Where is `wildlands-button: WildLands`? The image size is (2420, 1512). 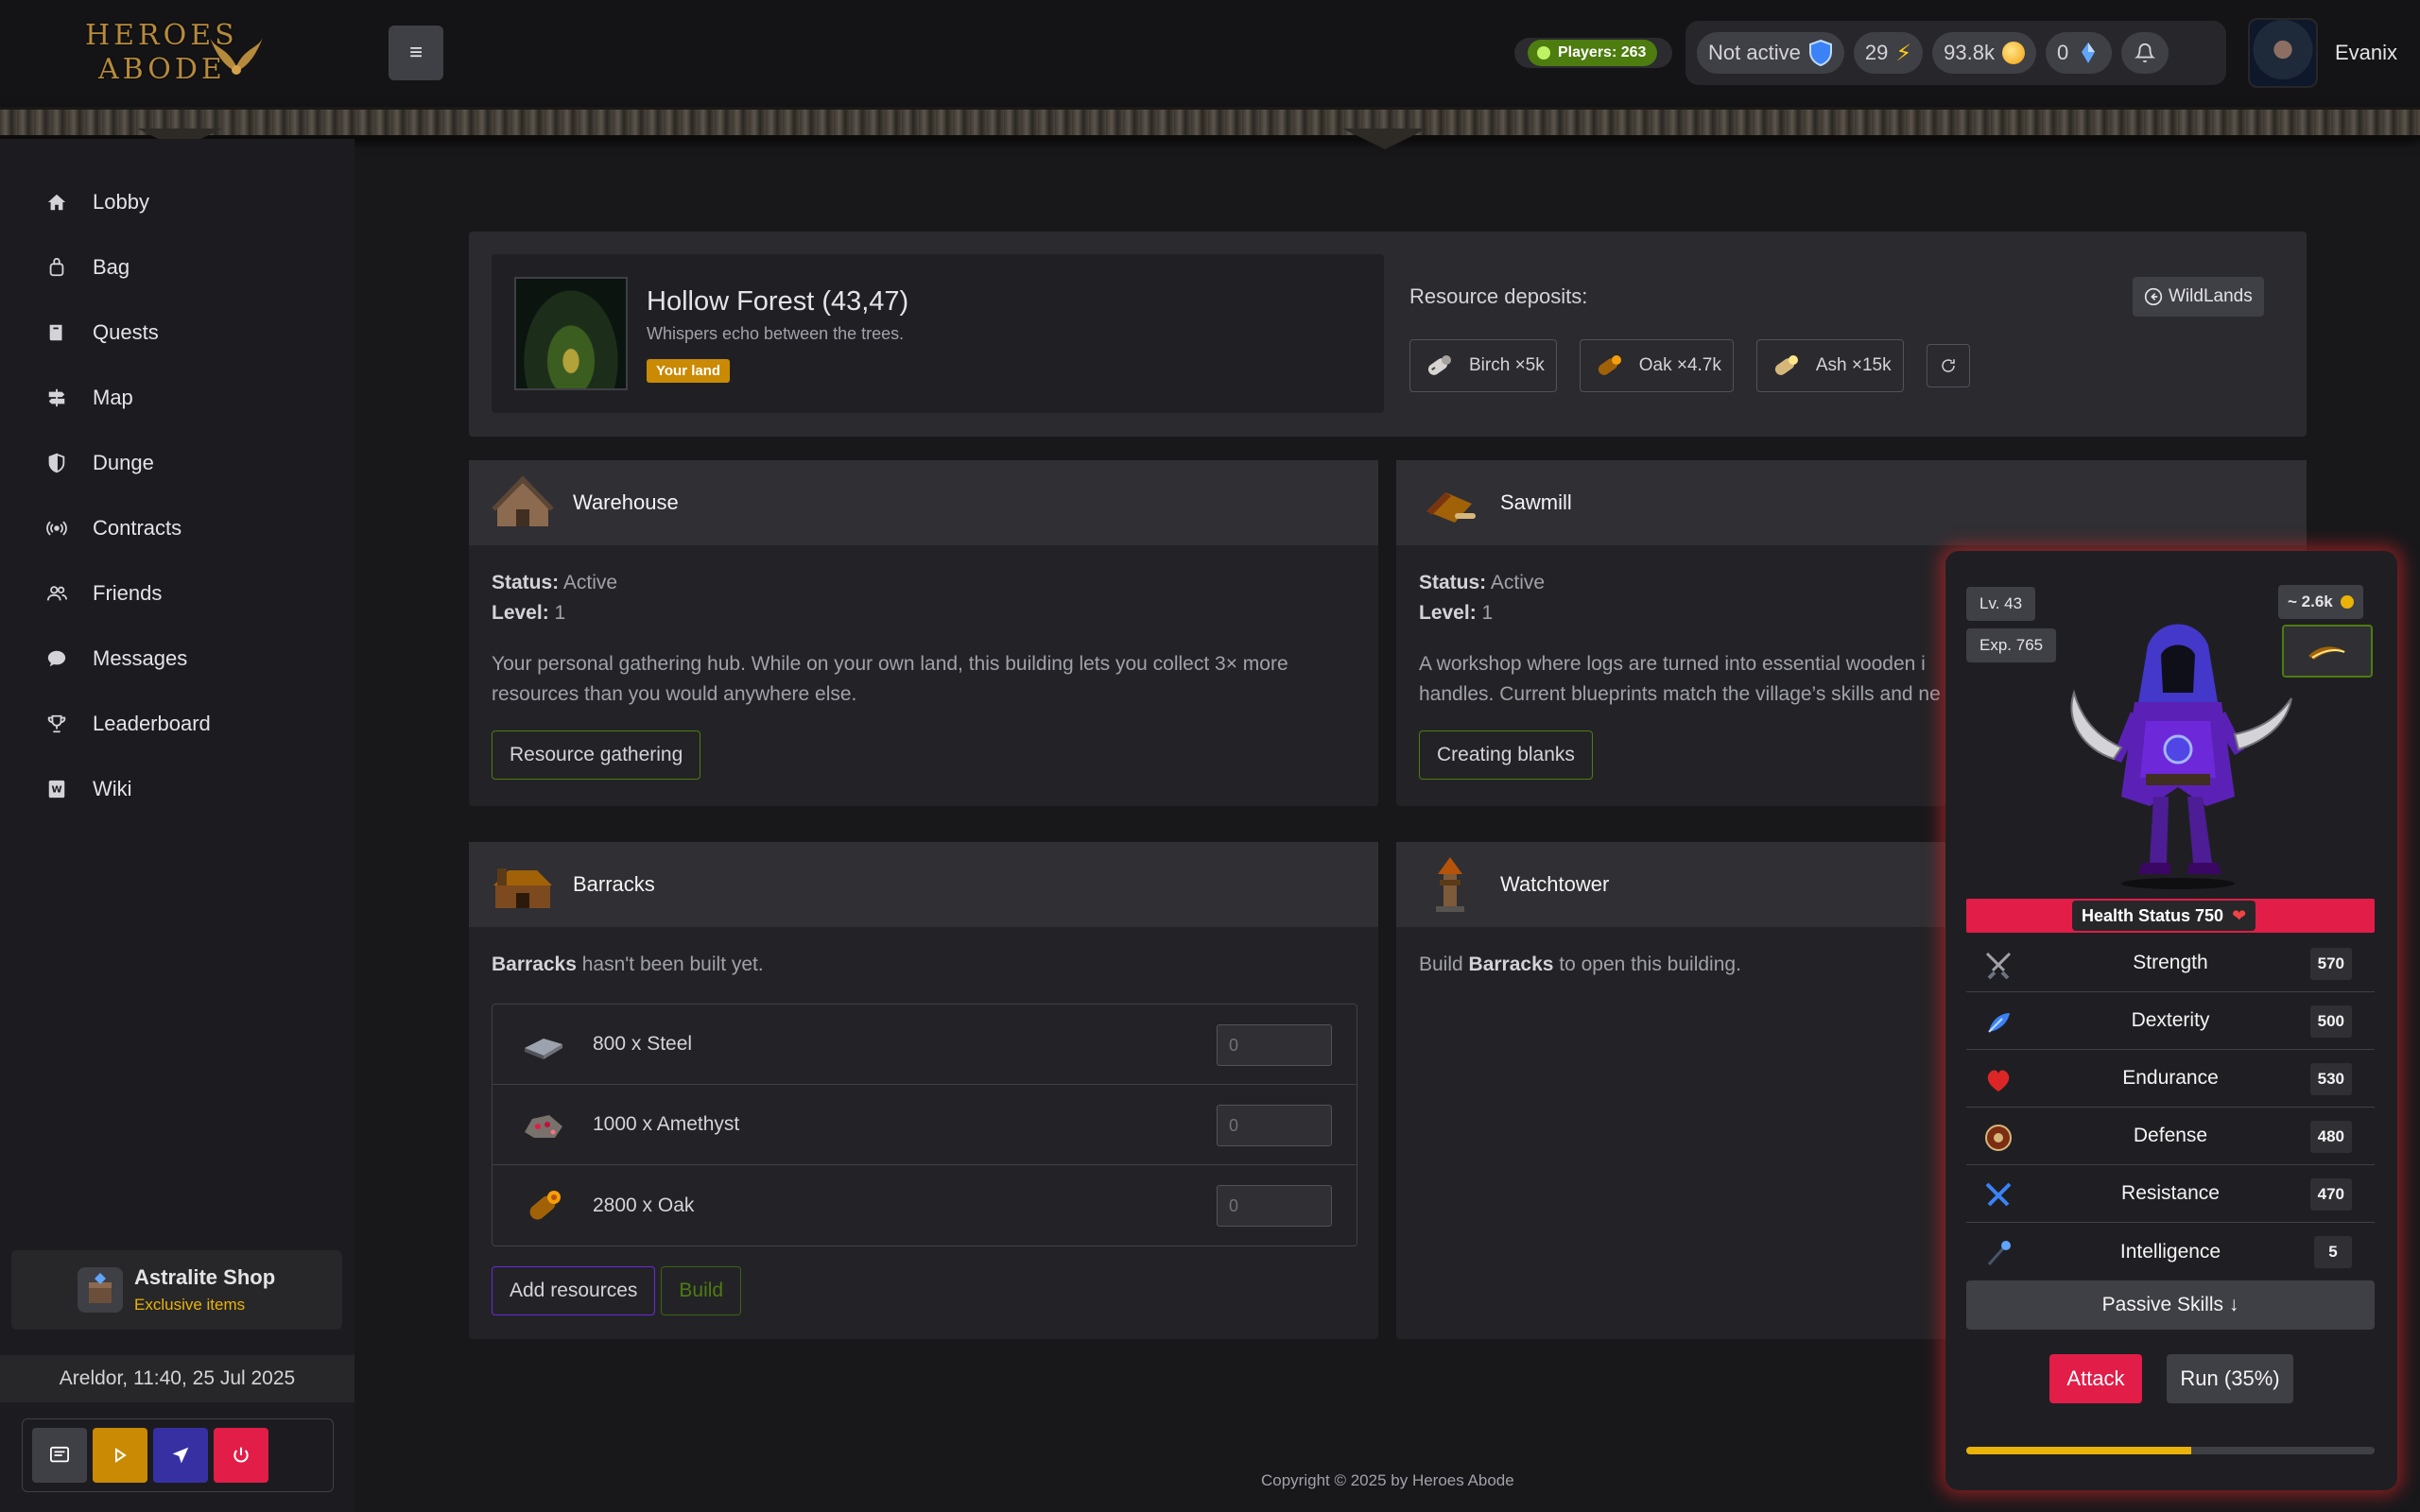 wildlands-button: WildLands is located at coordinates (2198, 297).